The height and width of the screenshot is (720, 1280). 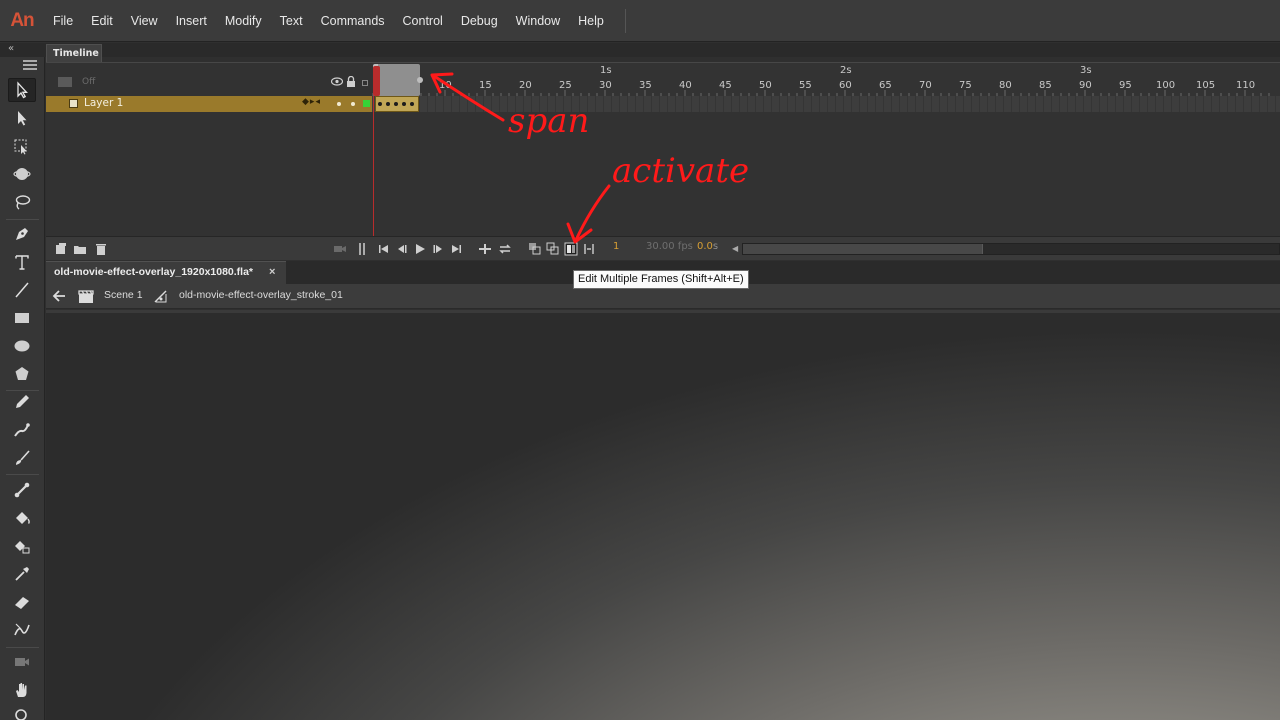 What do you see at coordinates (538, 21) in the screenshot?
I see `menu-window: Window` at bounding box center [538, 21].